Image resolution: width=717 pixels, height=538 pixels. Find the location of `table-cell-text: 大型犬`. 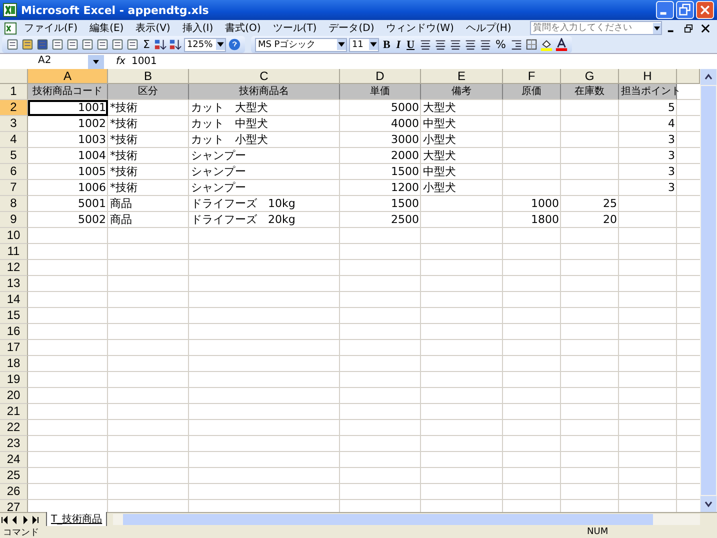

table-cell-text: 大型犬 is located at coordinates (439, 156).